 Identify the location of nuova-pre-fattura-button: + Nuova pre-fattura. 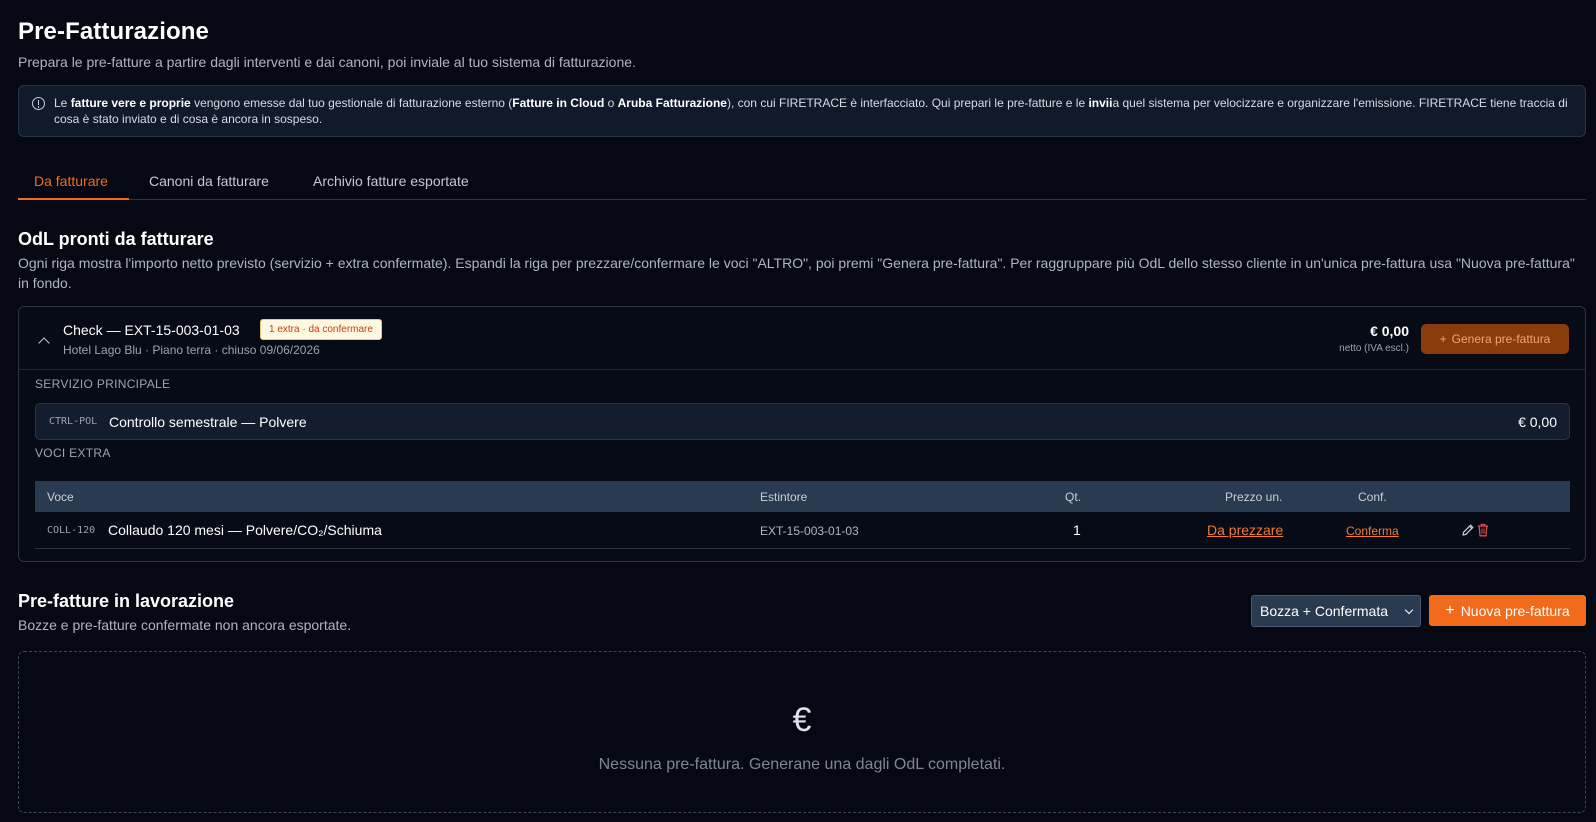
(1507, 610).